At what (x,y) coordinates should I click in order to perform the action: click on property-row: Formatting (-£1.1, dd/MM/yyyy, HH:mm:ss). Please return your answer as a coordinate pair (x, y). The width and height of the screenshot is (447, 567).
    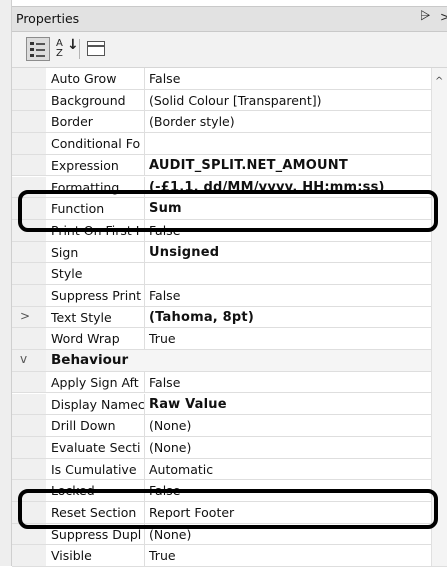
    Looking at the image, I should click on (229, 187).